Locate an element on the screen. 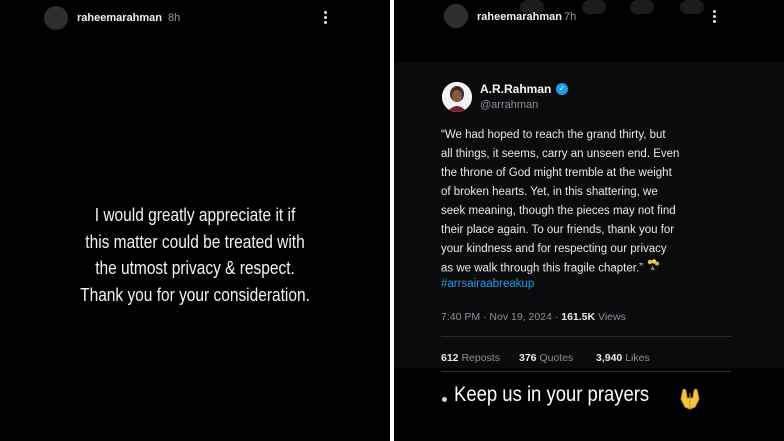  likes-stat: 3,940 Likes is located at coordinates (623, 358).